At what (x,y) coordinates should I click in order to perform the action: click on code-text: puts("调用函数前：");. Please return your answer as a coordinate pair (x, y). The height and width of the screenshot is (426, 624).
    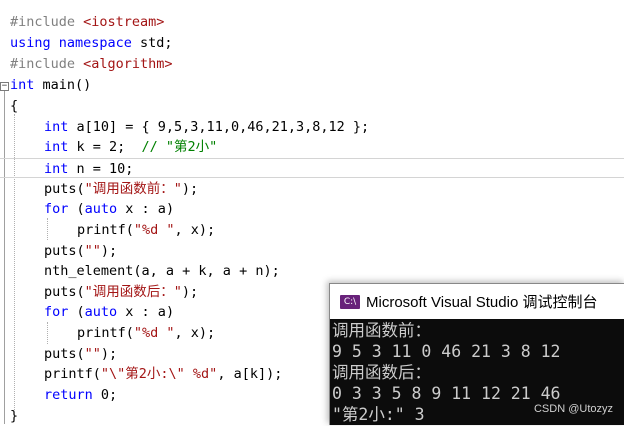
    Looking at the image, I should click on (121, 189).